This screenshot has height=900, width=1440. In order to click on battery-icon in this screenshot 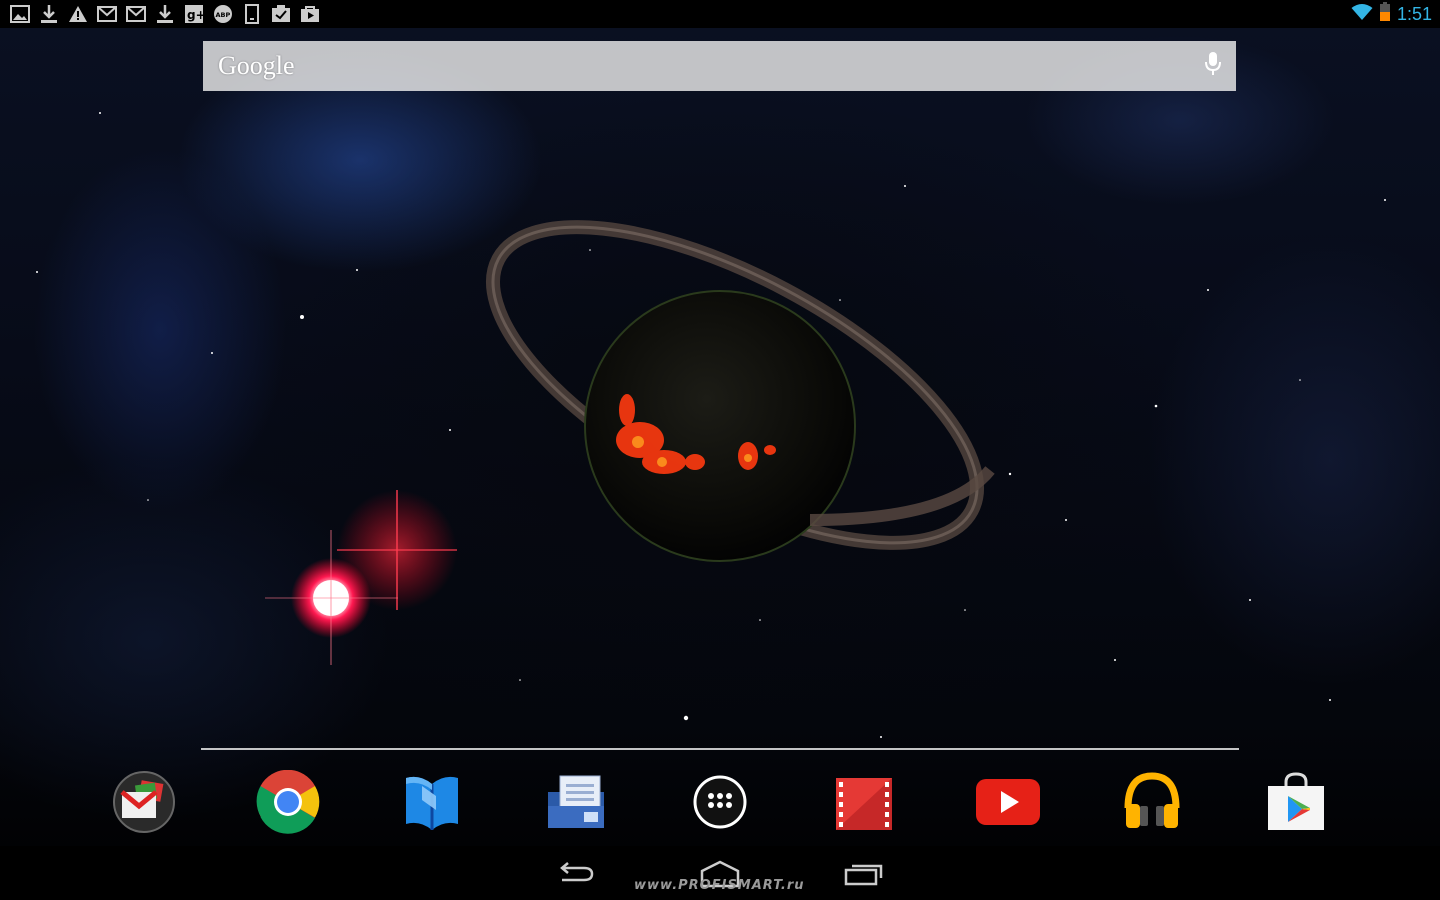, I will do `click(1385, 14)`.